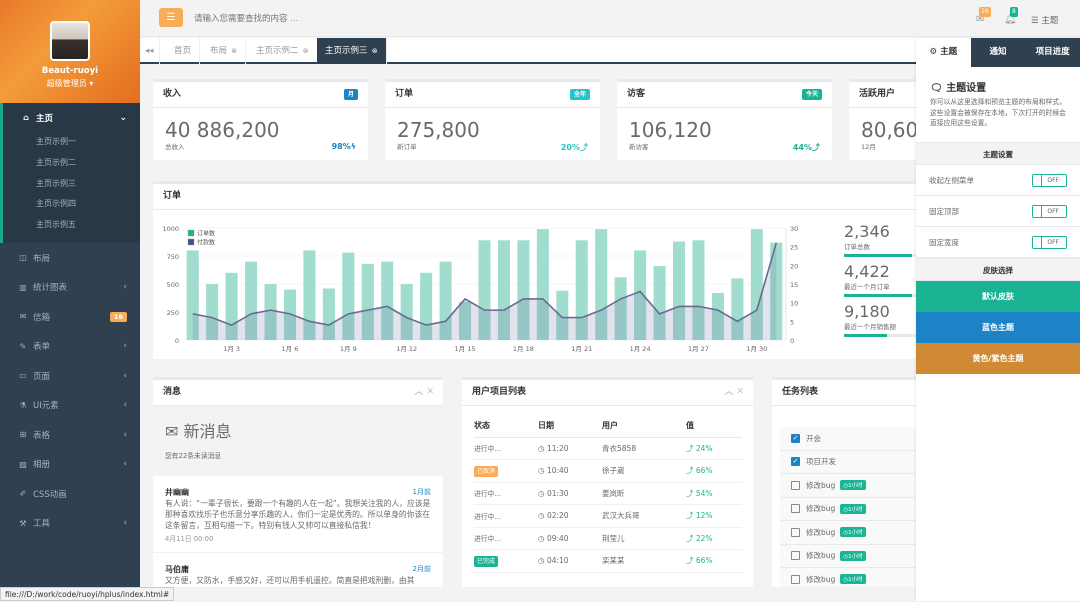 The image size is (1080, 602). I want to click on menu-toggle-button: ☰, so click(171, 17).